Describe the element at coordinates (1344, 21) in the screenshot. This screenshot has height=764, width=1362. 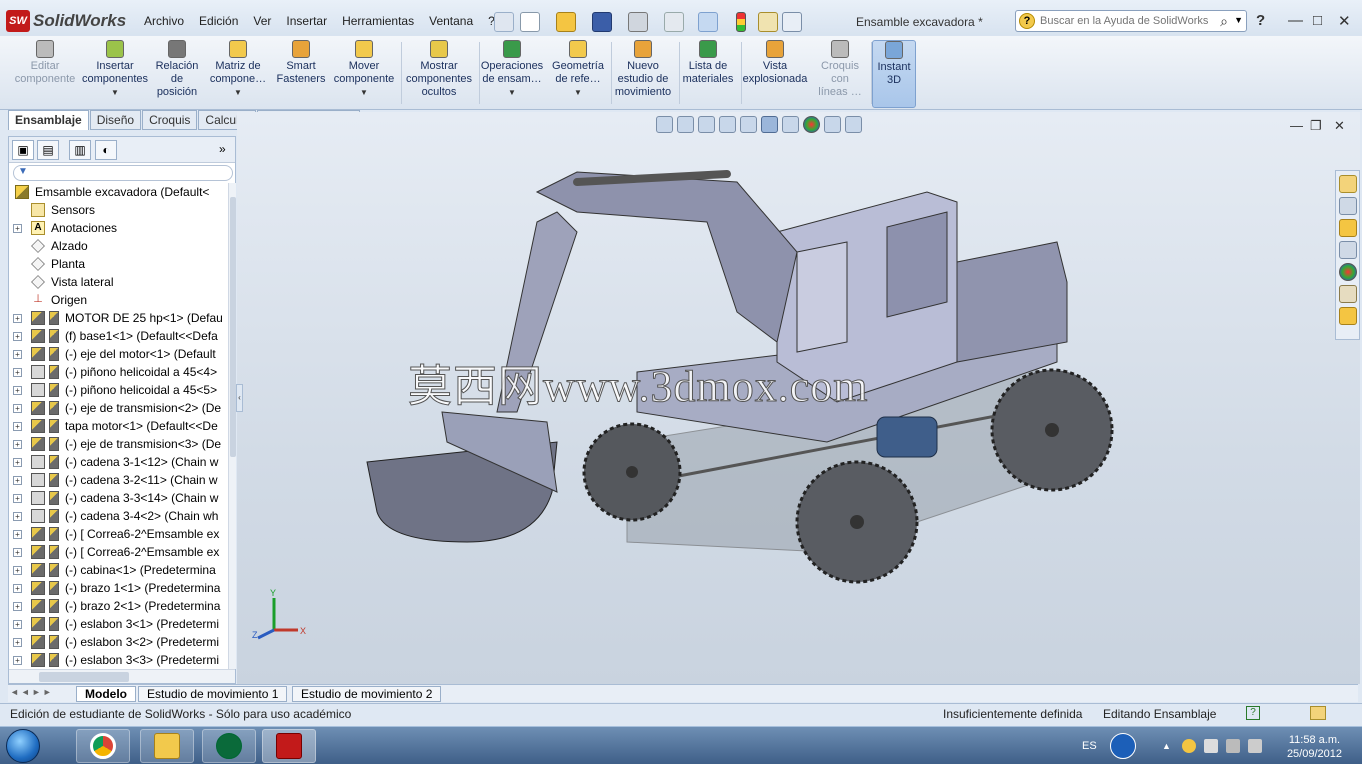
I see `close-window-button: ✕` at that location.